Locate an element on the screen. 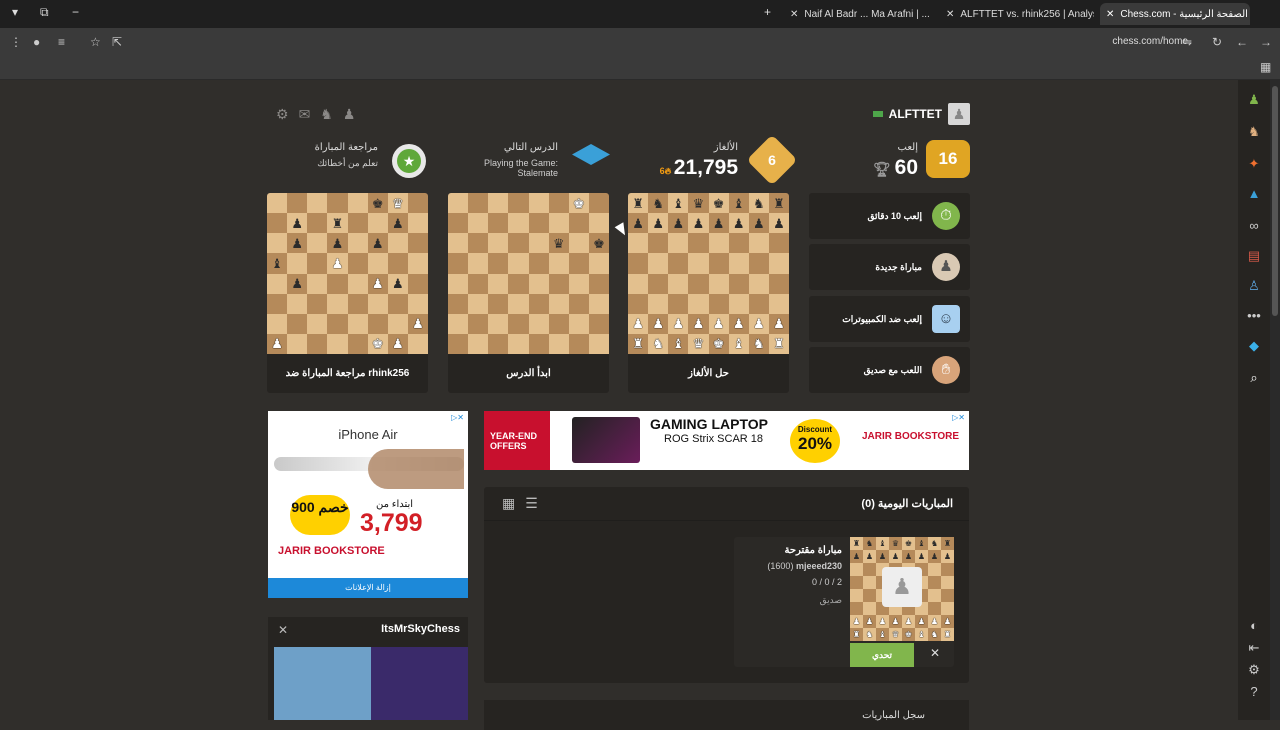 The height and width of the screenshot is (730, 1280). ad-title: iPhone Air is located at coordinates (368, 434).